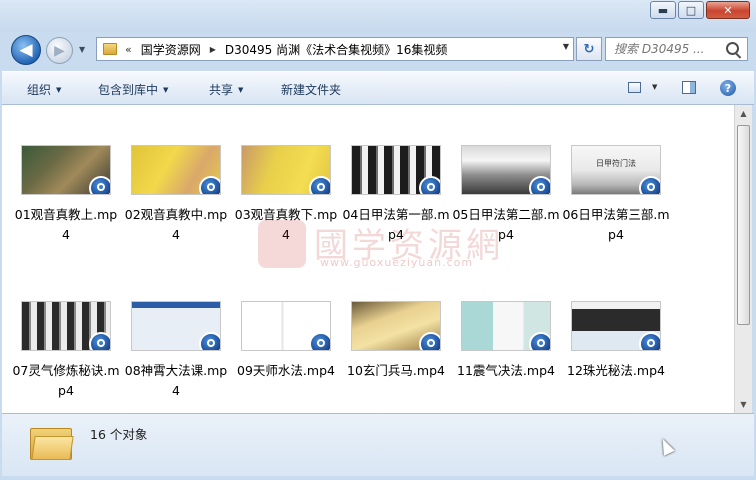  What do you see at coordinates (26, 50) in the screenshot?
I see `back-button: ◀` at bounding box center [26, 50].